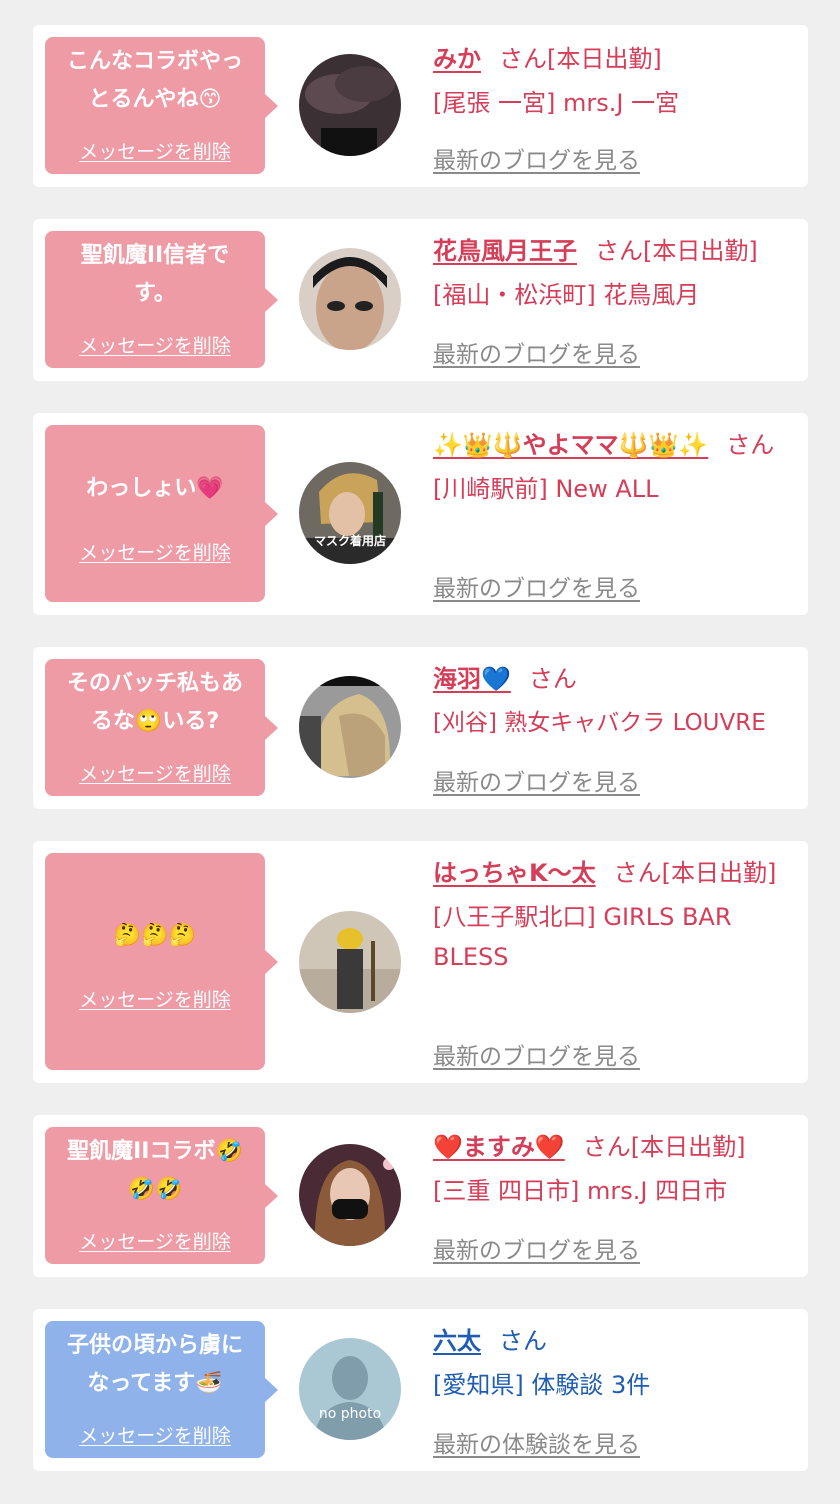 The image size is (840, 1504). What do you see at coordinates (349, 541) in the screenshot?
I see `avatar-caption: マスク着用店` at bounding box center [349, 541].